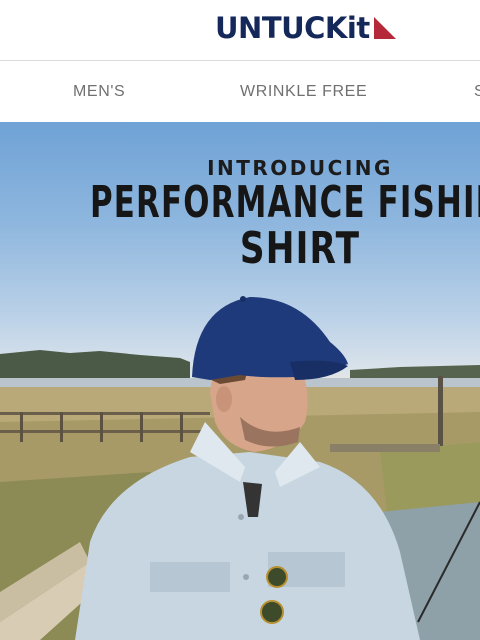  I want to click on site-header: UNTUCKit, so click(240, 30).